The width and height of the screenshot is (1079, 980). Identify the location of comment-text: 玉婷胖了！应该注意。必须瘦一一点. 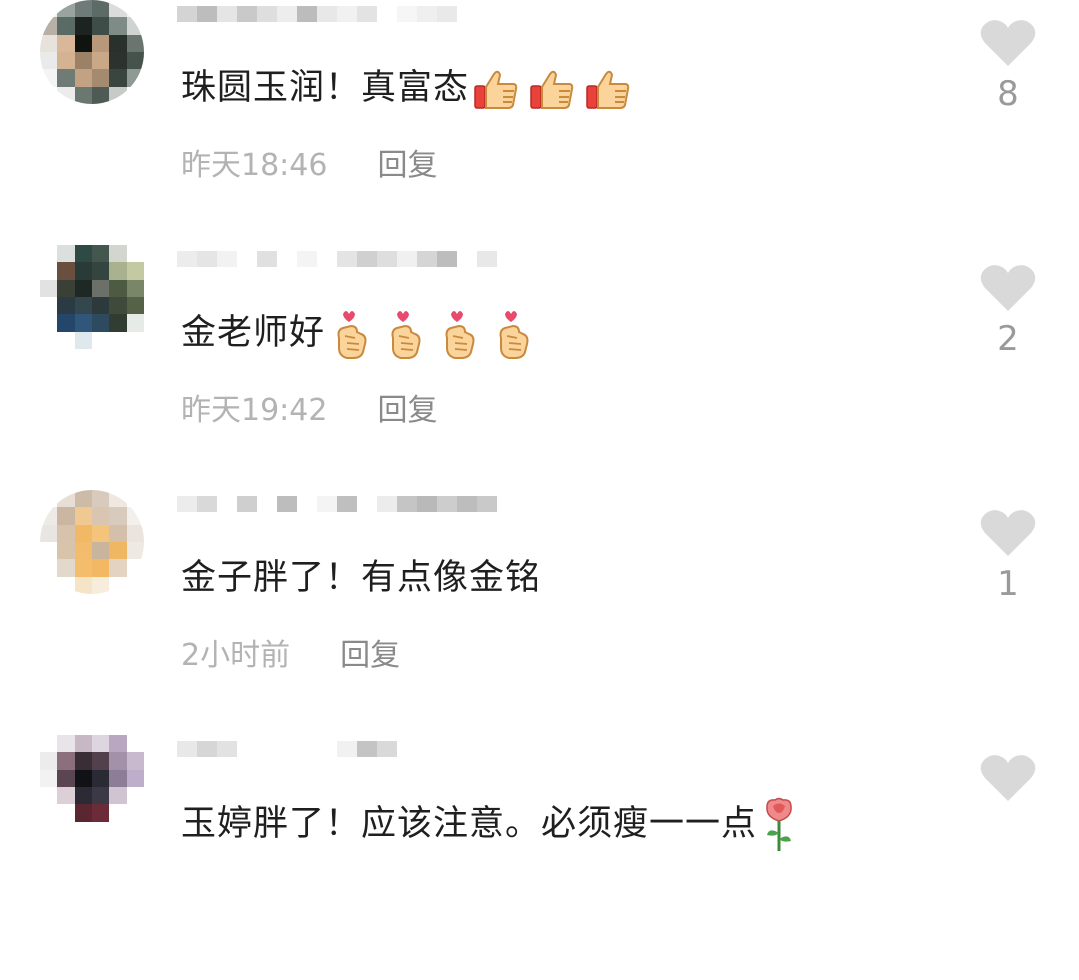
(489, 825).